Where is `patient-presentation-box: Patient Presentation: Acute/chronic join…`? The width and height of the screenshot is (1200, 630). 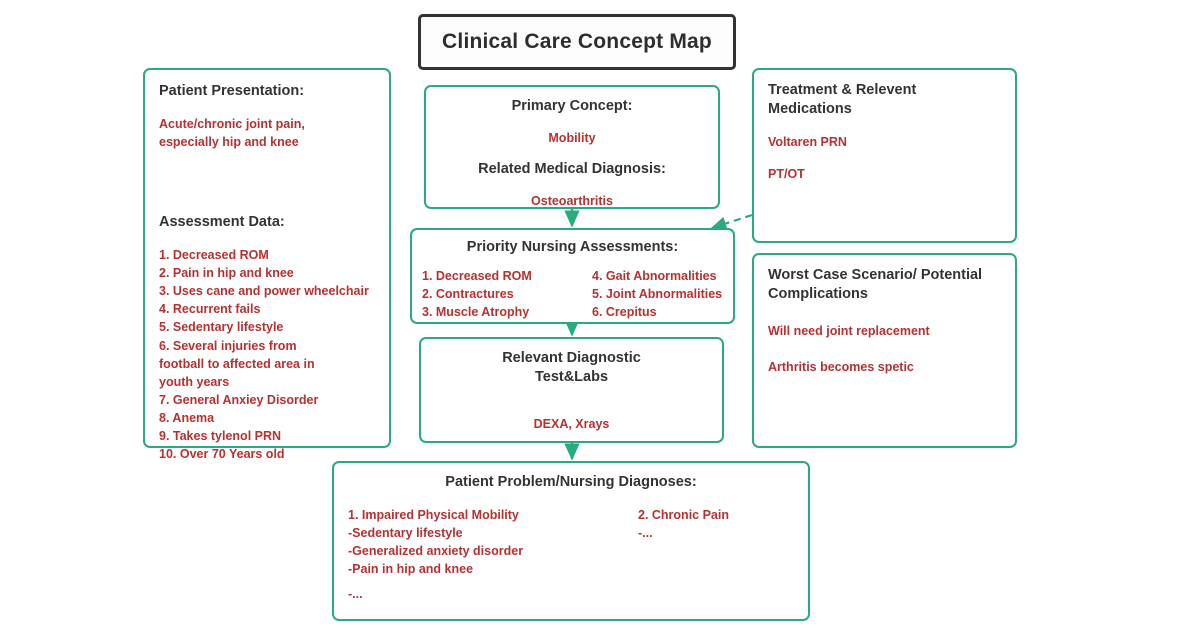
patient-presentation-box: Patient Presentation: Acute/chronic join… is located at coordinates (267, 264).